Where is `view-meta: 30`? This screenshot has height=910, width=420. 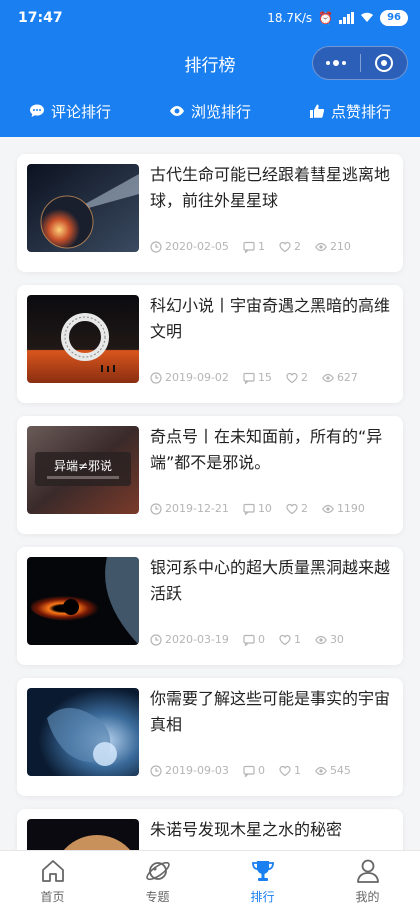
view-meta: 30 is located at coordinates (329, 639).